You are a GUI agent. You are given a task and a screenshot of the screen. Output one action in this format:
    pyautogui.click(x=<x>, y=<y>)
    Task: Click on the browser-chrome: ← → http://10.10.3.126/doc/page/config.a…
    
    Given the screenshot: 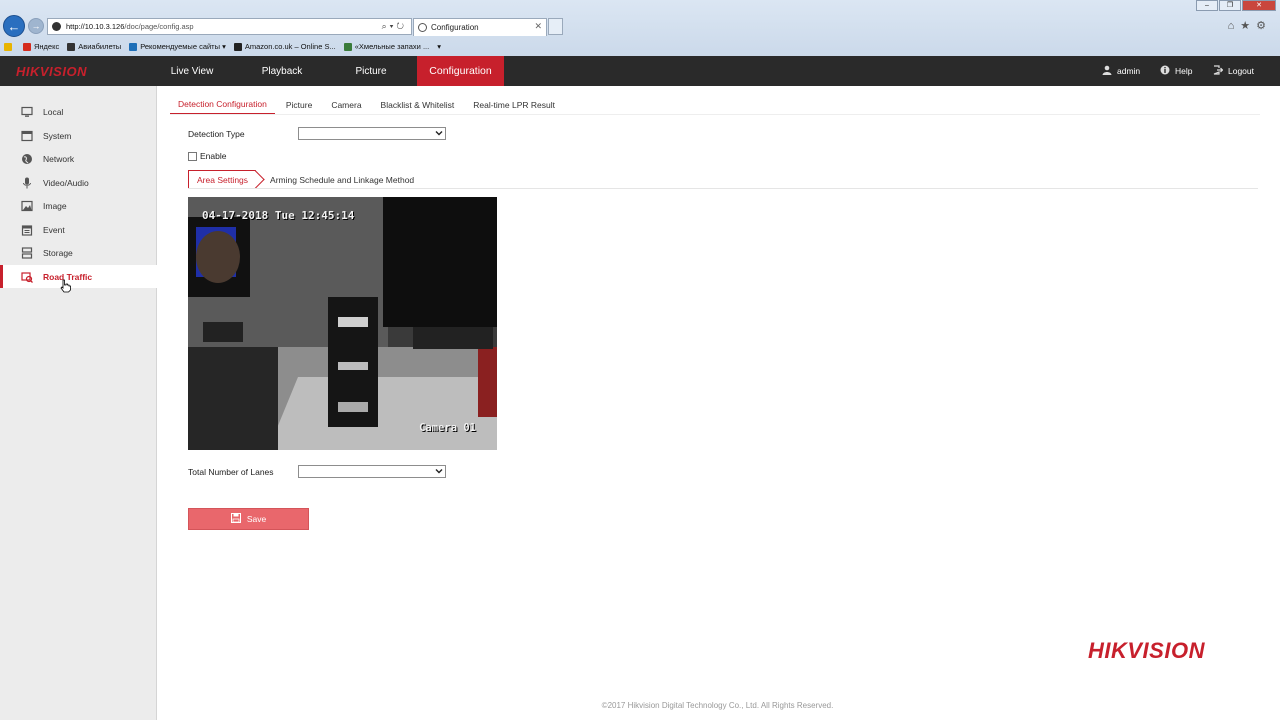 What is the action you would take?
    pyautogui.click(x=640, y=28)
    